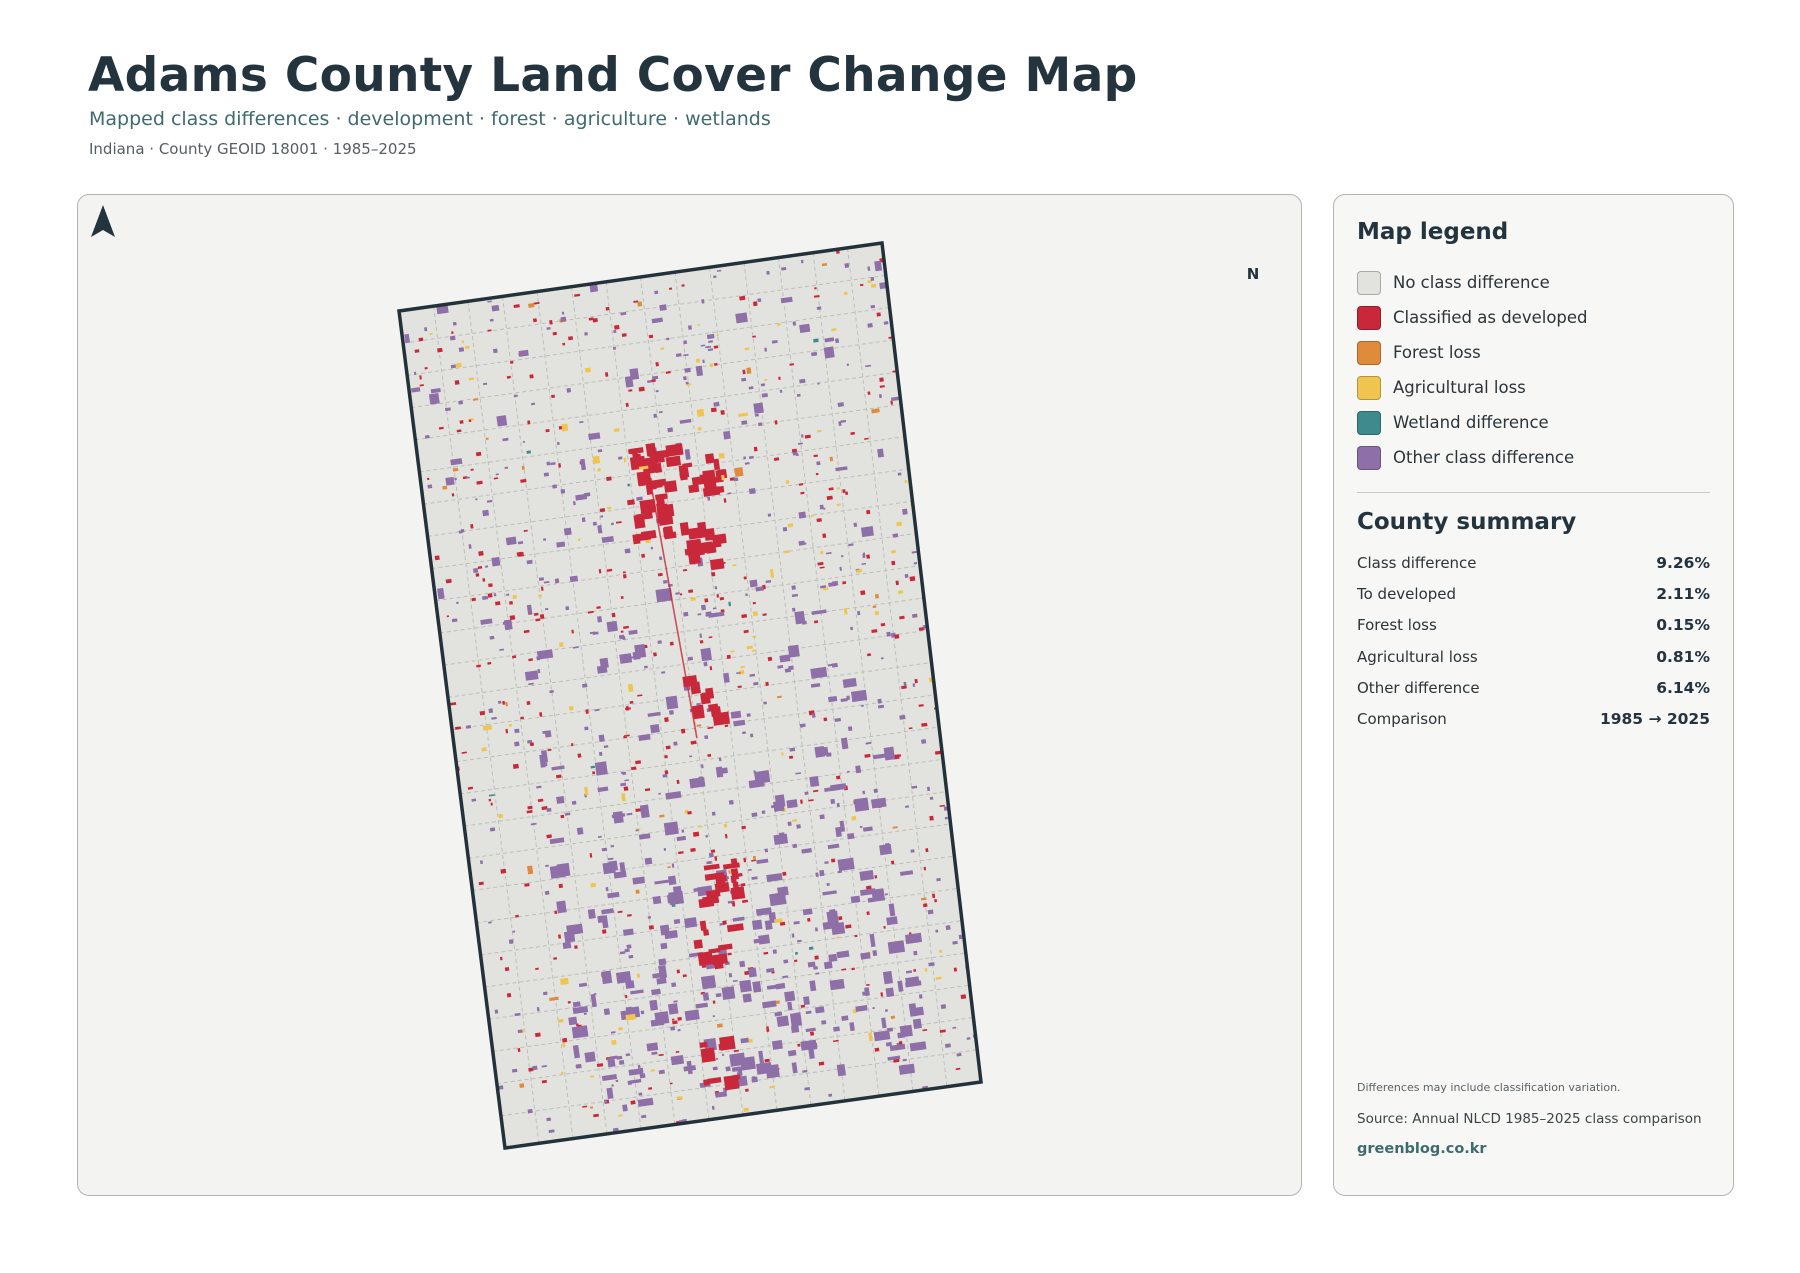  What do you see at coordinates (1417, 562) in the screenshot?
I see `summary-label: Class difference` at bounding box center [1417, 562].